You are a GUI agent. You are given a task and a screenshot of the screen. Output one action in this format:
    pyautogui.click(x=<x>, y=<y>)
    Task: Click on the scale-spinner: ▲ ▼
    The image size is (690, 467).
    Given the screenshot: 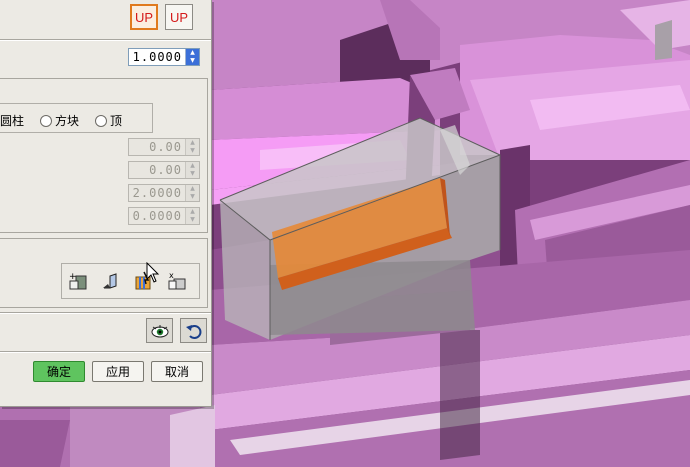 What is the action you would take?
    pyautogui.click(x=192, y=57)
    